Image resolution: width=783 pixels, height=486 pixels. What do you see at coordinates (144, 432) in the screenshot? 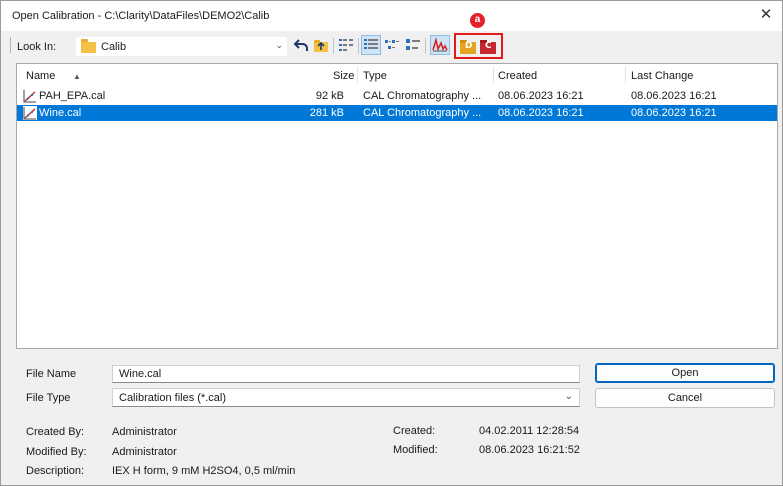
I see `created-by-value: Administrator` at bounding box center [144, 432].